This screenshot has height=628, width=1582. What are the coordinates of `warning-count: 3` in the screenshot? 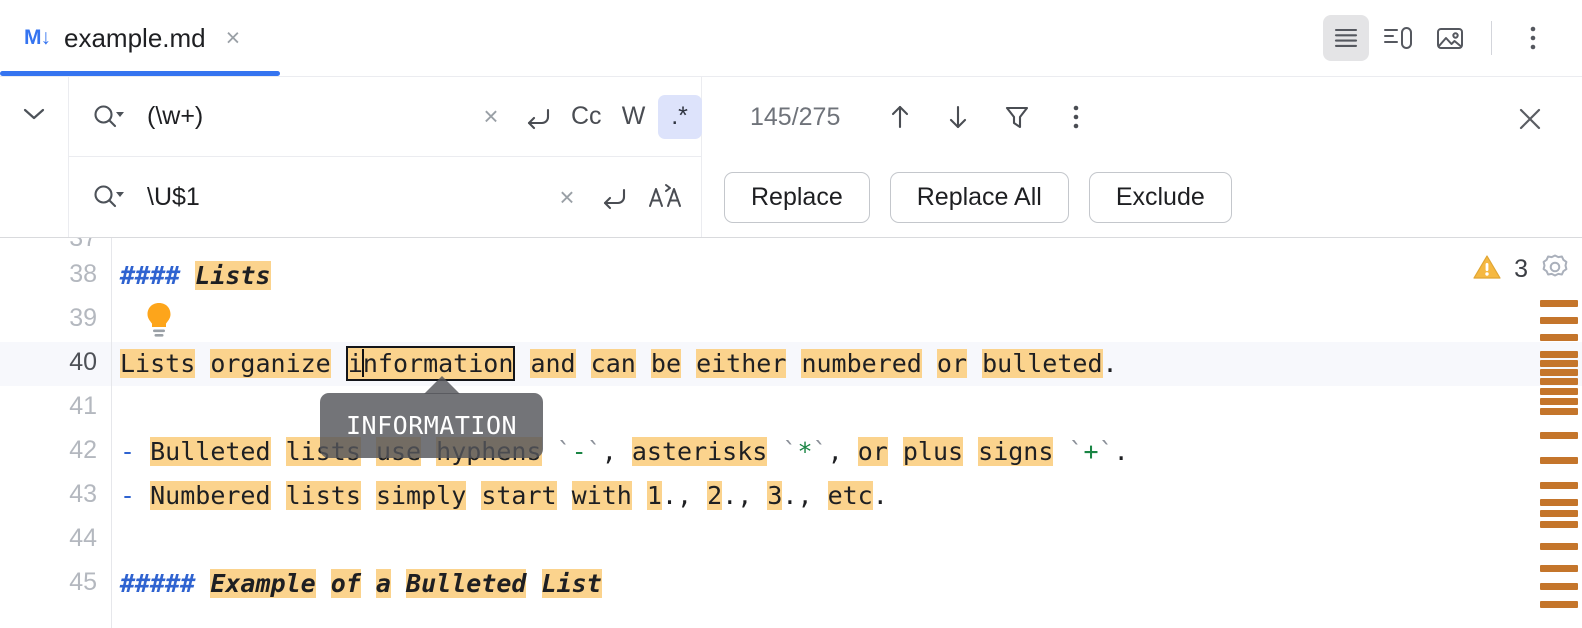 It's located at (1521, 269).